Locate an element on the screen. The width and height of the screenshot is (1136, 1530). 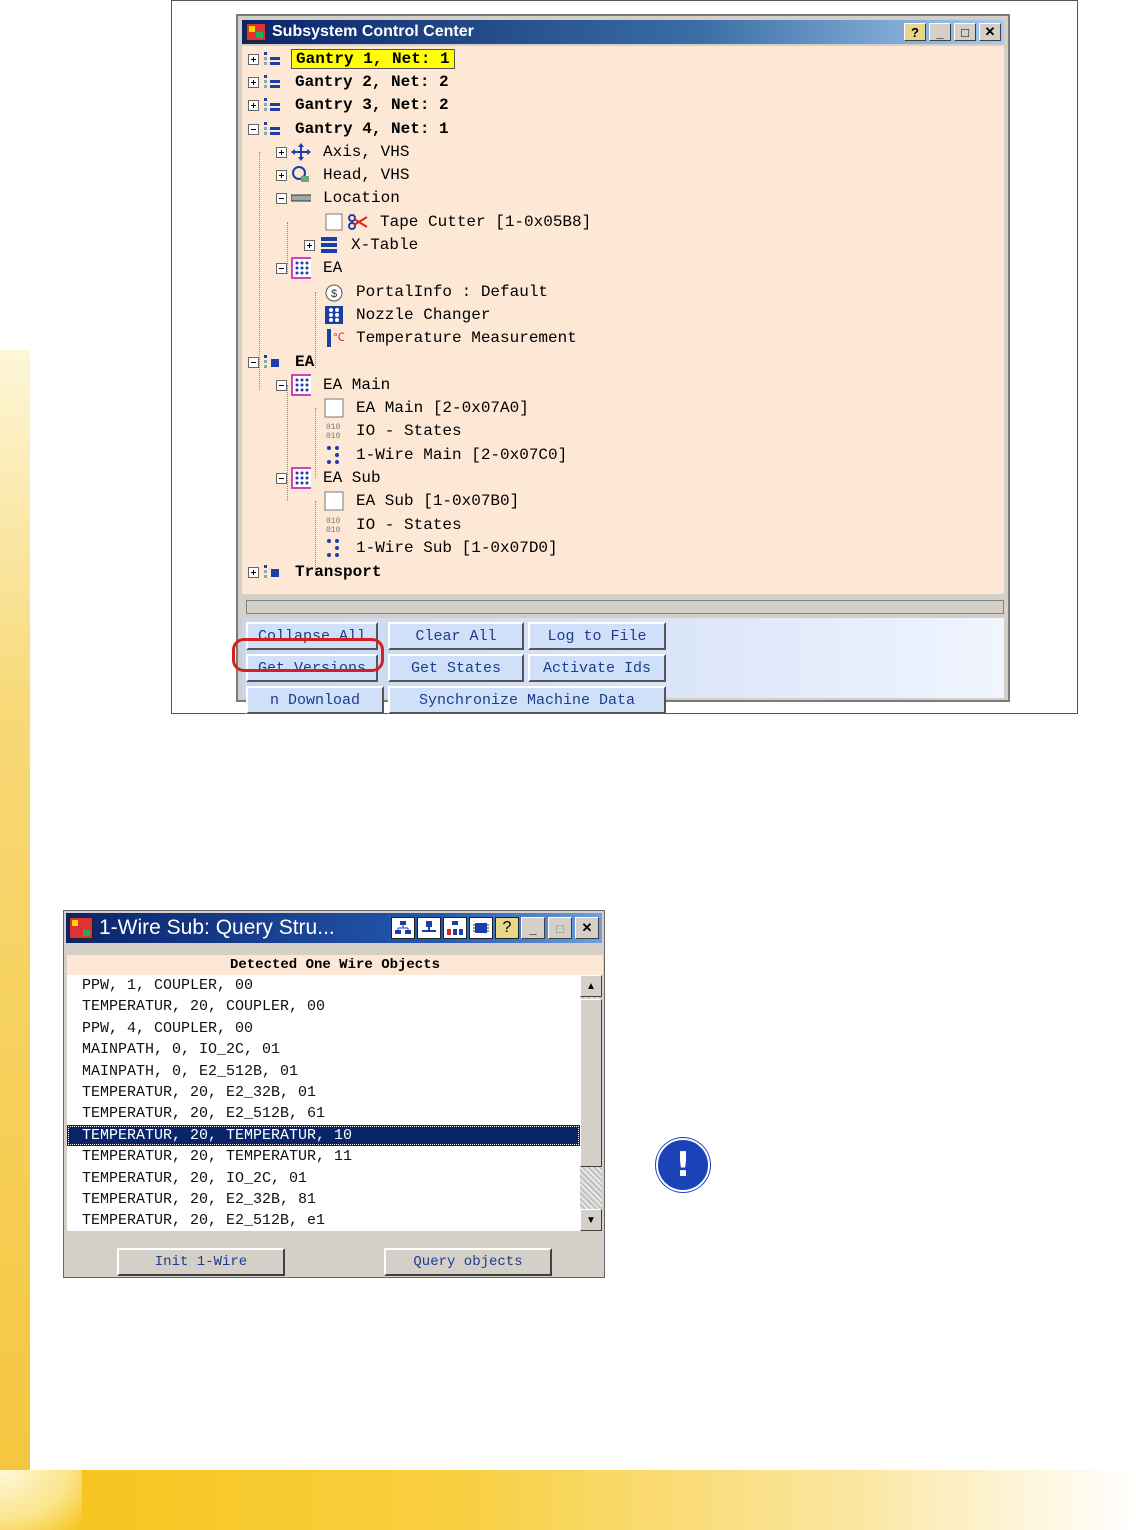
tree-node-io-states-sub: 010 010 IO - States is located at coordinates (395, 525).